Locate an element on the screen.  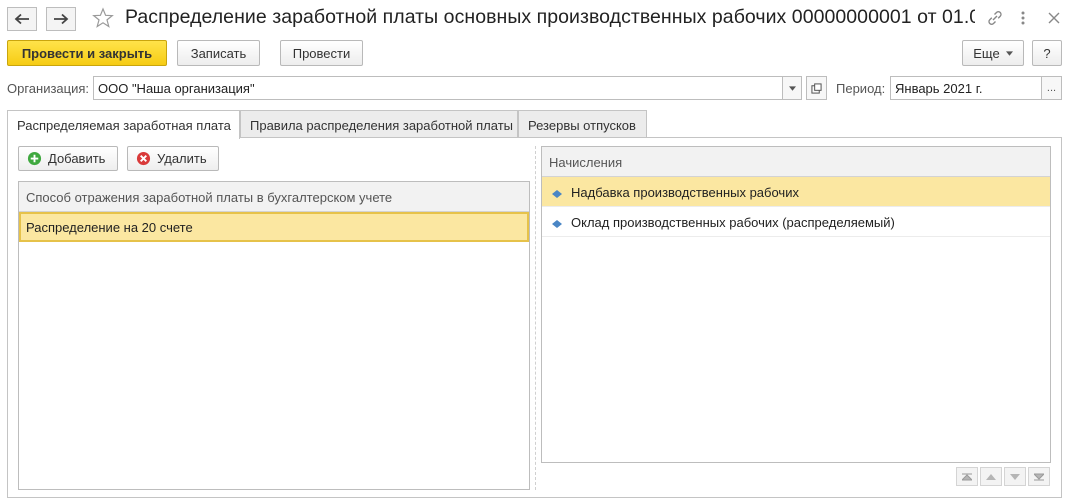
add-button: Добавить is located at coordinates (68, 158).